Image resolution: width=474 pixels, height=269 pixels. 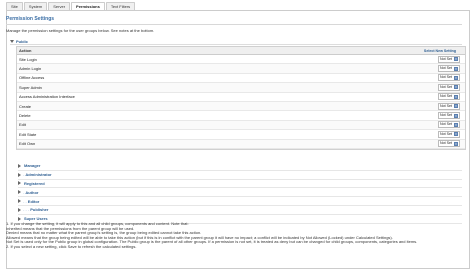 I want to click on action-label: Offline Access, so click(x=32, y=78).